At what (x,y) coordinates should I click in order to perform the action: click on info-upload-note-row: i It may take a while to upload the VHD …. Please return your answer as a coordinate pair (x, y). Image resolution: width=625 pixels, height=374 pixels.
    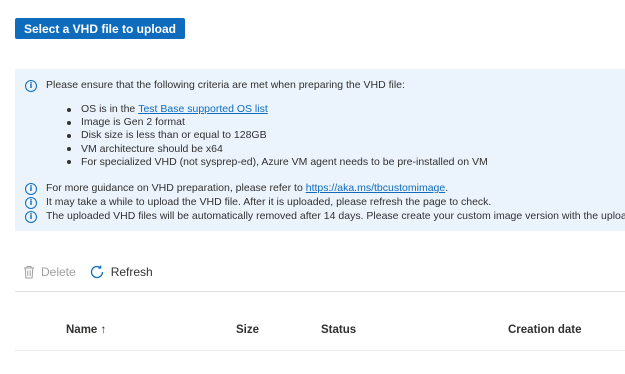
    Looking at the image, I should click on (258, 202).